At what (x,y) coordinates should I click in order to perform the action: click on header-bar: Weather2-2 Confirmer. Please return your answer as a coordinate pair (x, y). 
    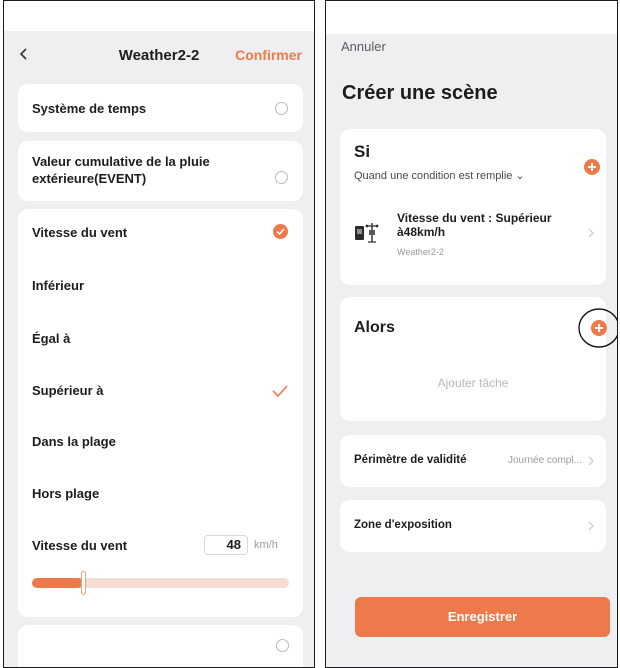
    Looking at the image, I should click on (159, 56).